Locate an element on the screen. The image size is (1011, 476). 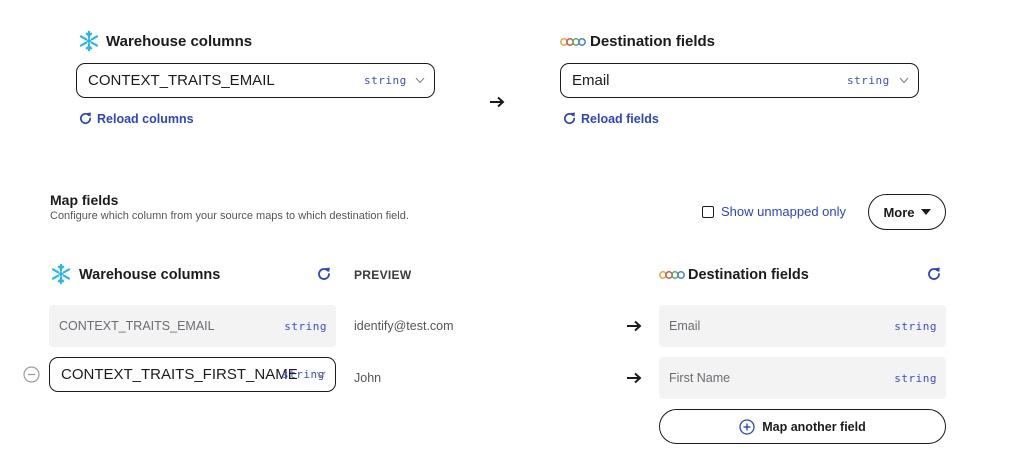
reload-fields-link: Reload fields is located at coordinates (610, 118).